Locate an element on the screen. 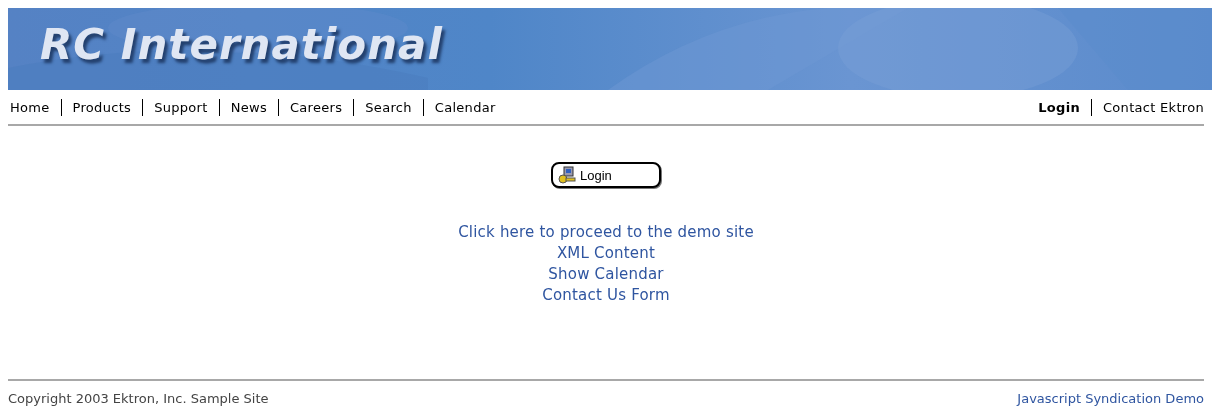  syndication-link: Javascript Syndication Demo is located at coordinates (1110, 398).